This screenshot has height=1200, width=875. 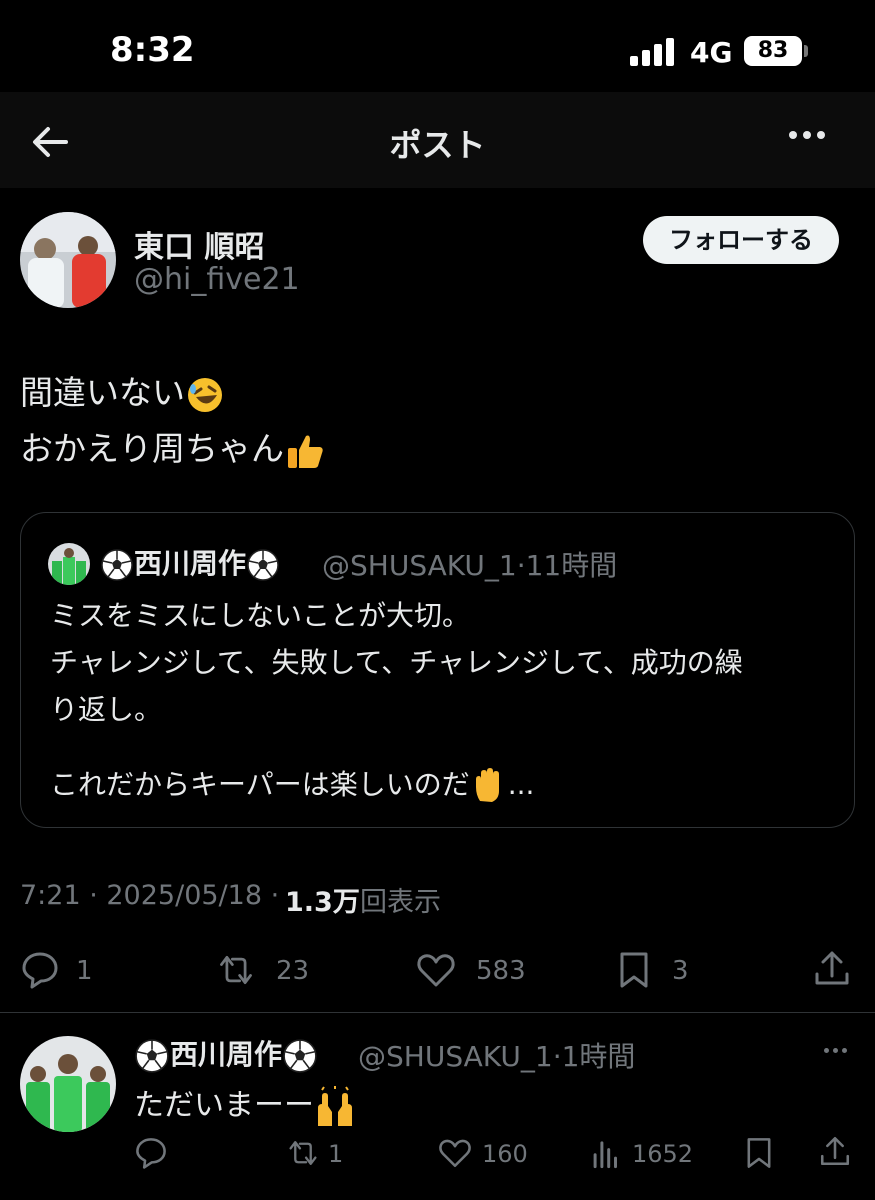 I want to click on reply-share-icon, so click(x=835, y=1151).